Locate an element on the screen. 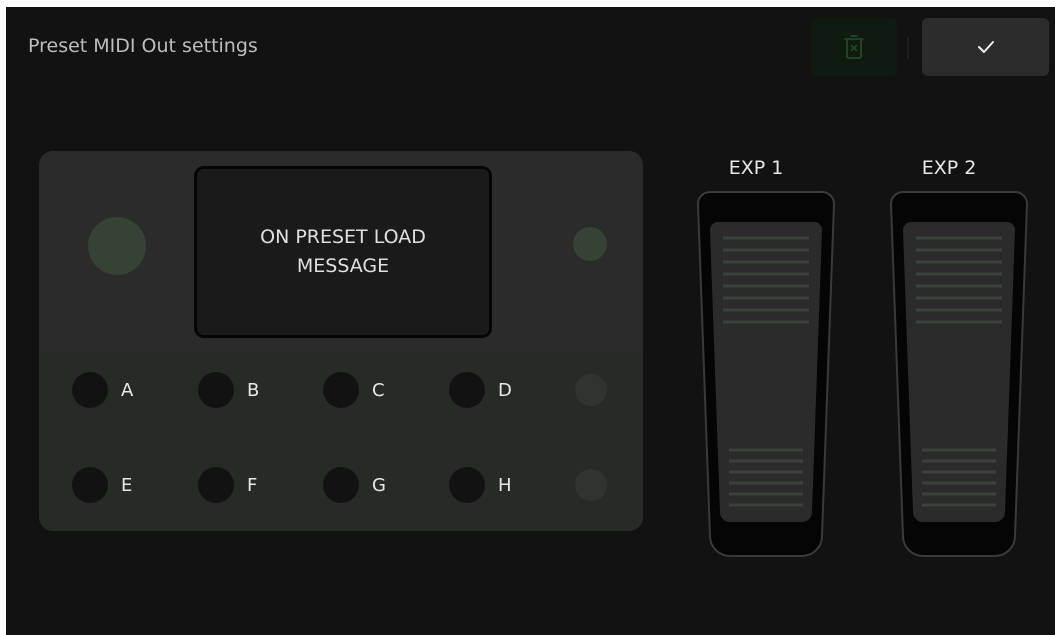 The height and width of the screenshot is (635, 1055). footswitch-label: E is located at coordinates (127, 485).